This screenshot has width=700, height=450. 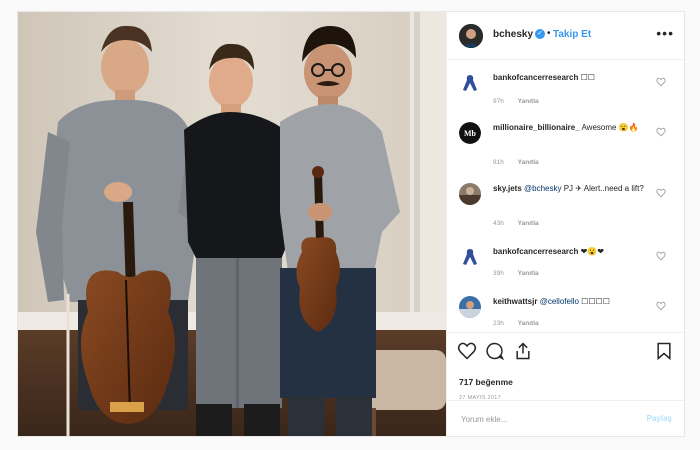 What do you see at coordinates (546, 419) in the screenshot?
I see `comment-input` at bounding box center [546, 419].